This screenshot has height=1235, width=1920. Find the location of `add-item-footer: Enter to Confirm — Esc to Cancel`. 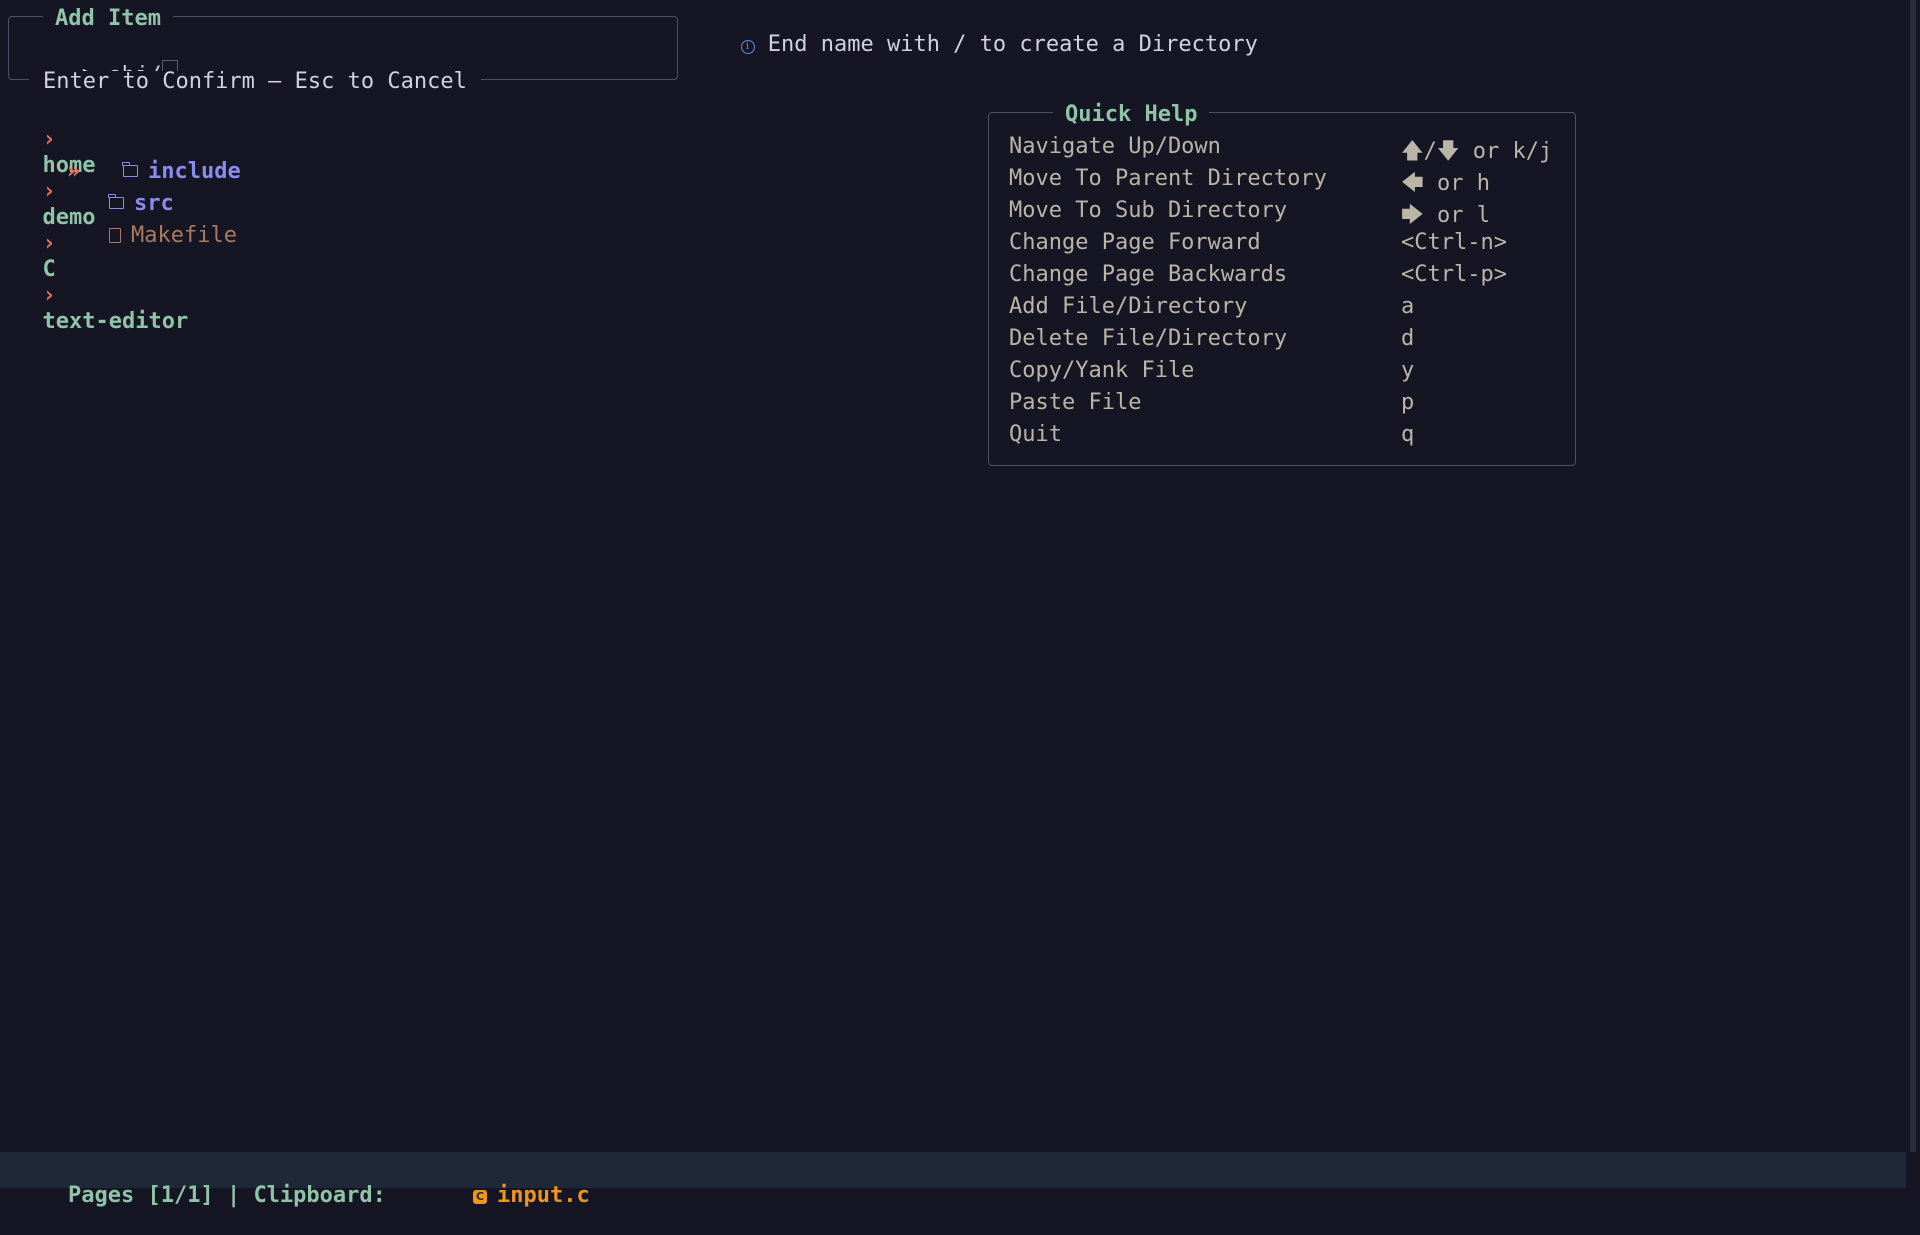

add-item-footer: Enter to Confirm — Esc to Cancel is located at coordinates (255, 82).